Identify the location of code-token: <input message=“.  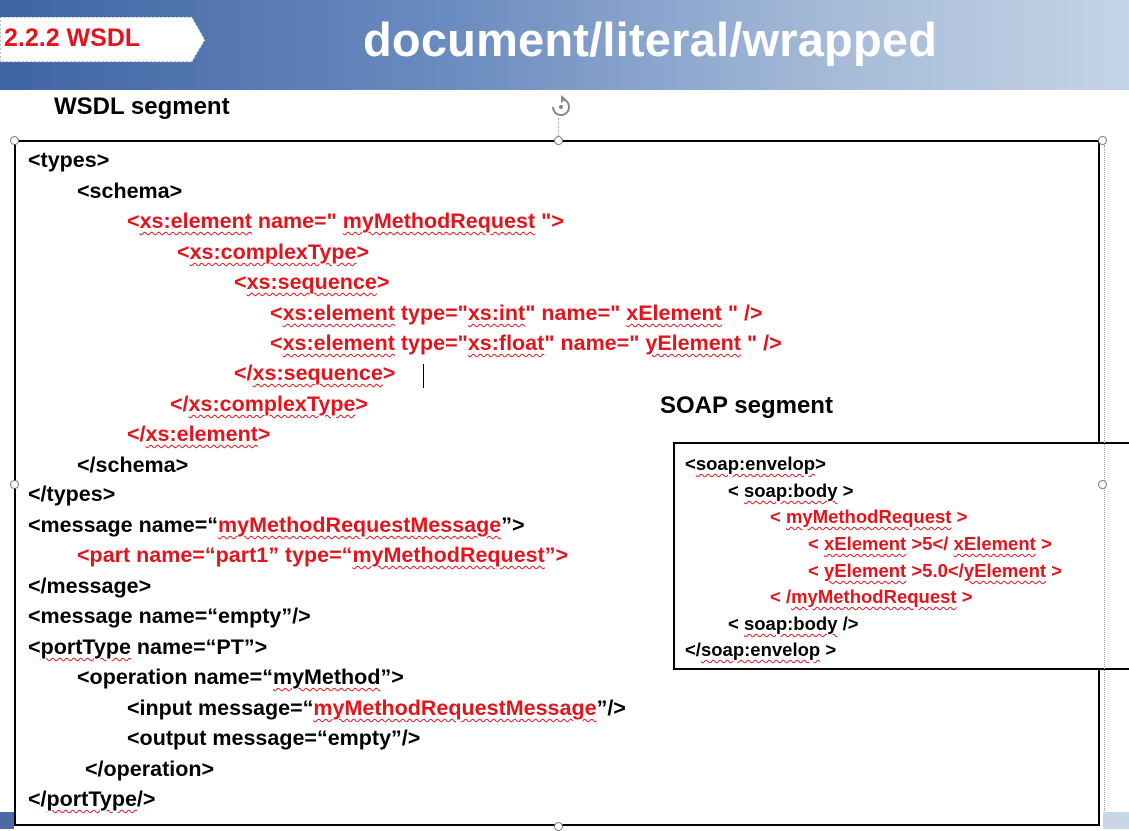
(220, 708).